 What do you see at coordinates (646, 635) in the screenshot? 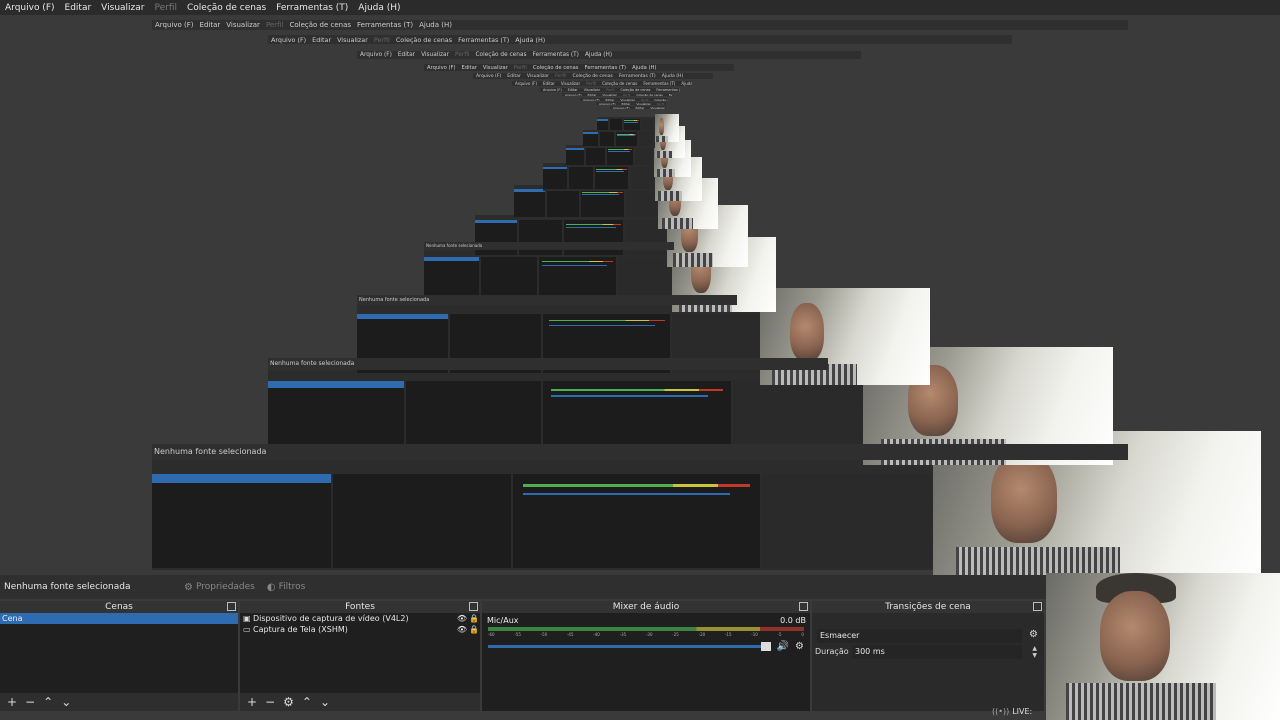
I see `meter-ticks: -60 -55 -50 -45 -40 -35 -30 -25 -20 -15 -10 -5 0` at bounding box center [646, 635].